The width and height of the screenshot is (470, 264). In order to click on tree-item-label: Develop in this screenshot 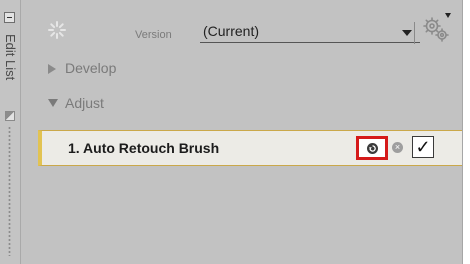, I will do `click(91, 68)`.